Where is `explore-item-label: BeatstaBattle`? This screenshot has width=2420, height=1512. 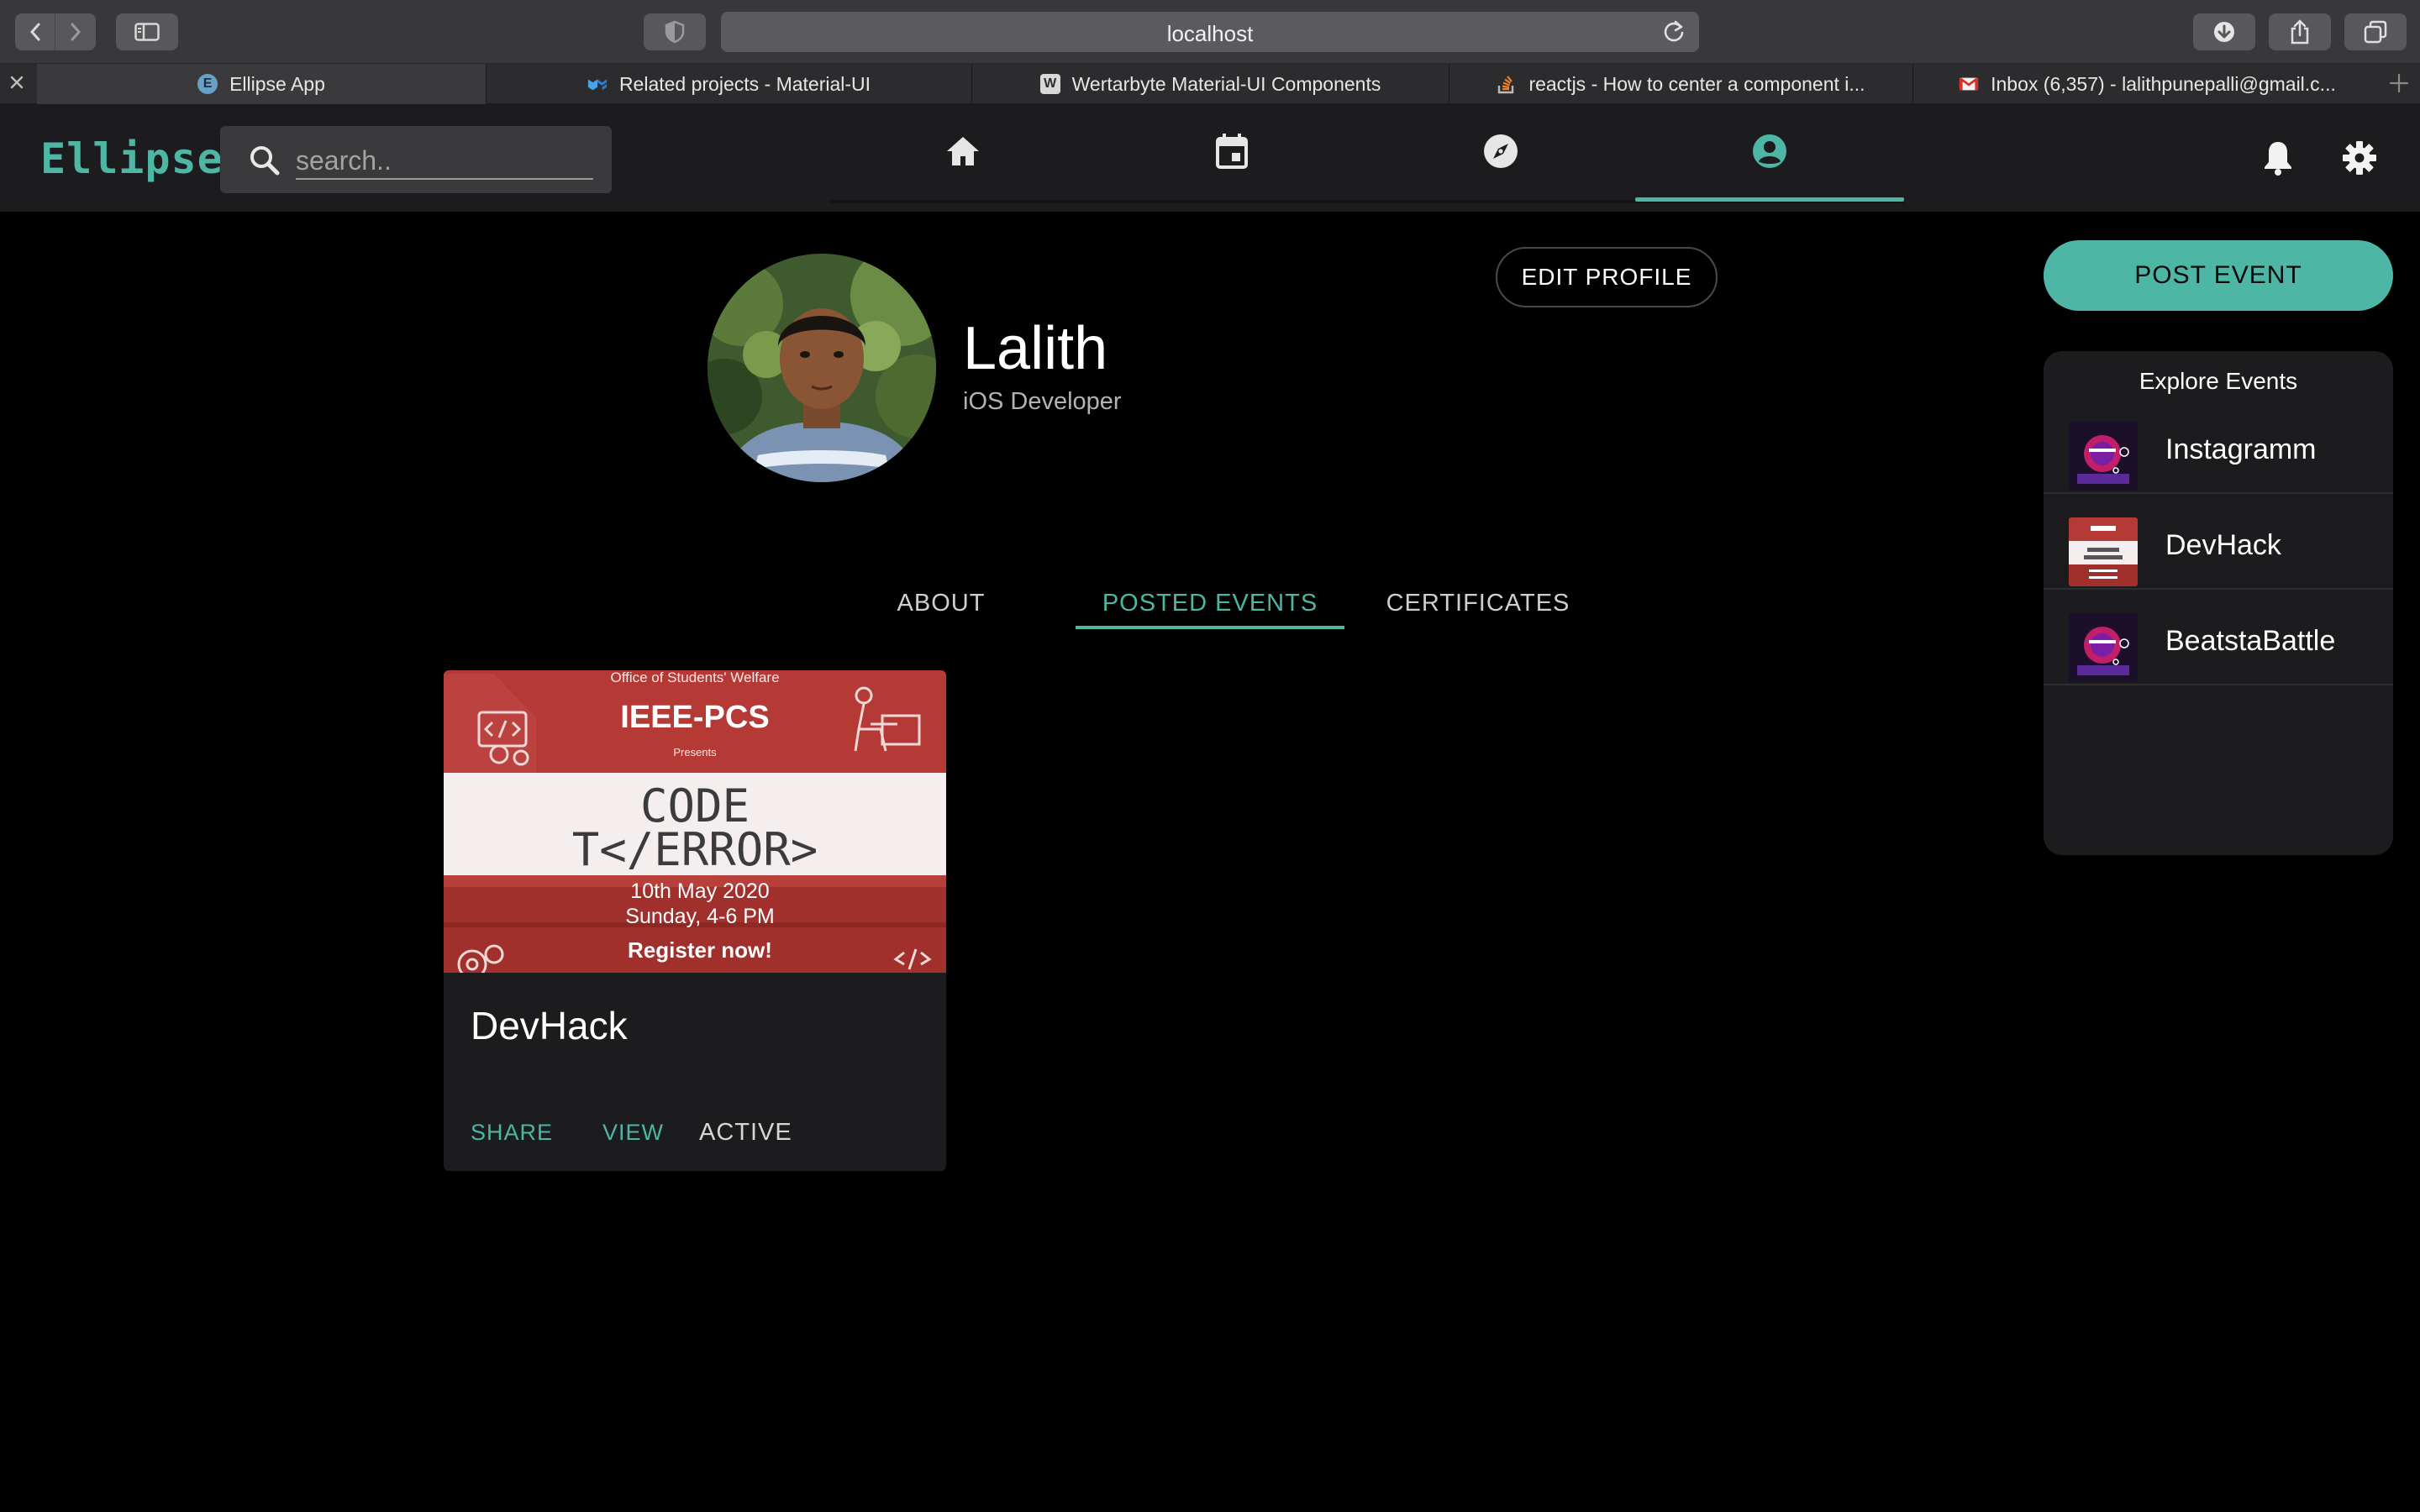
explore-item-label: BeatstaBattle is located at coordinates (2250, 641).